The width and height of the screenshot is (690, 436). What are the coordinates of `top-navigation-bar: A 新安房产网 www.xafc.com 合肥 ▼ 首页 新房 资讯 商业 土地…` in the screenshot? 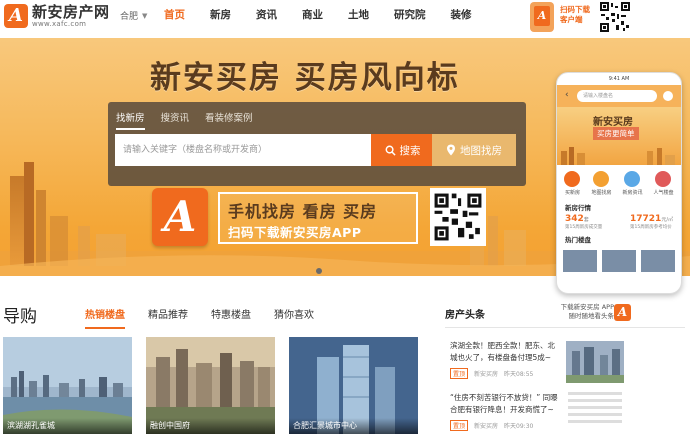 It's located at (345, 17).